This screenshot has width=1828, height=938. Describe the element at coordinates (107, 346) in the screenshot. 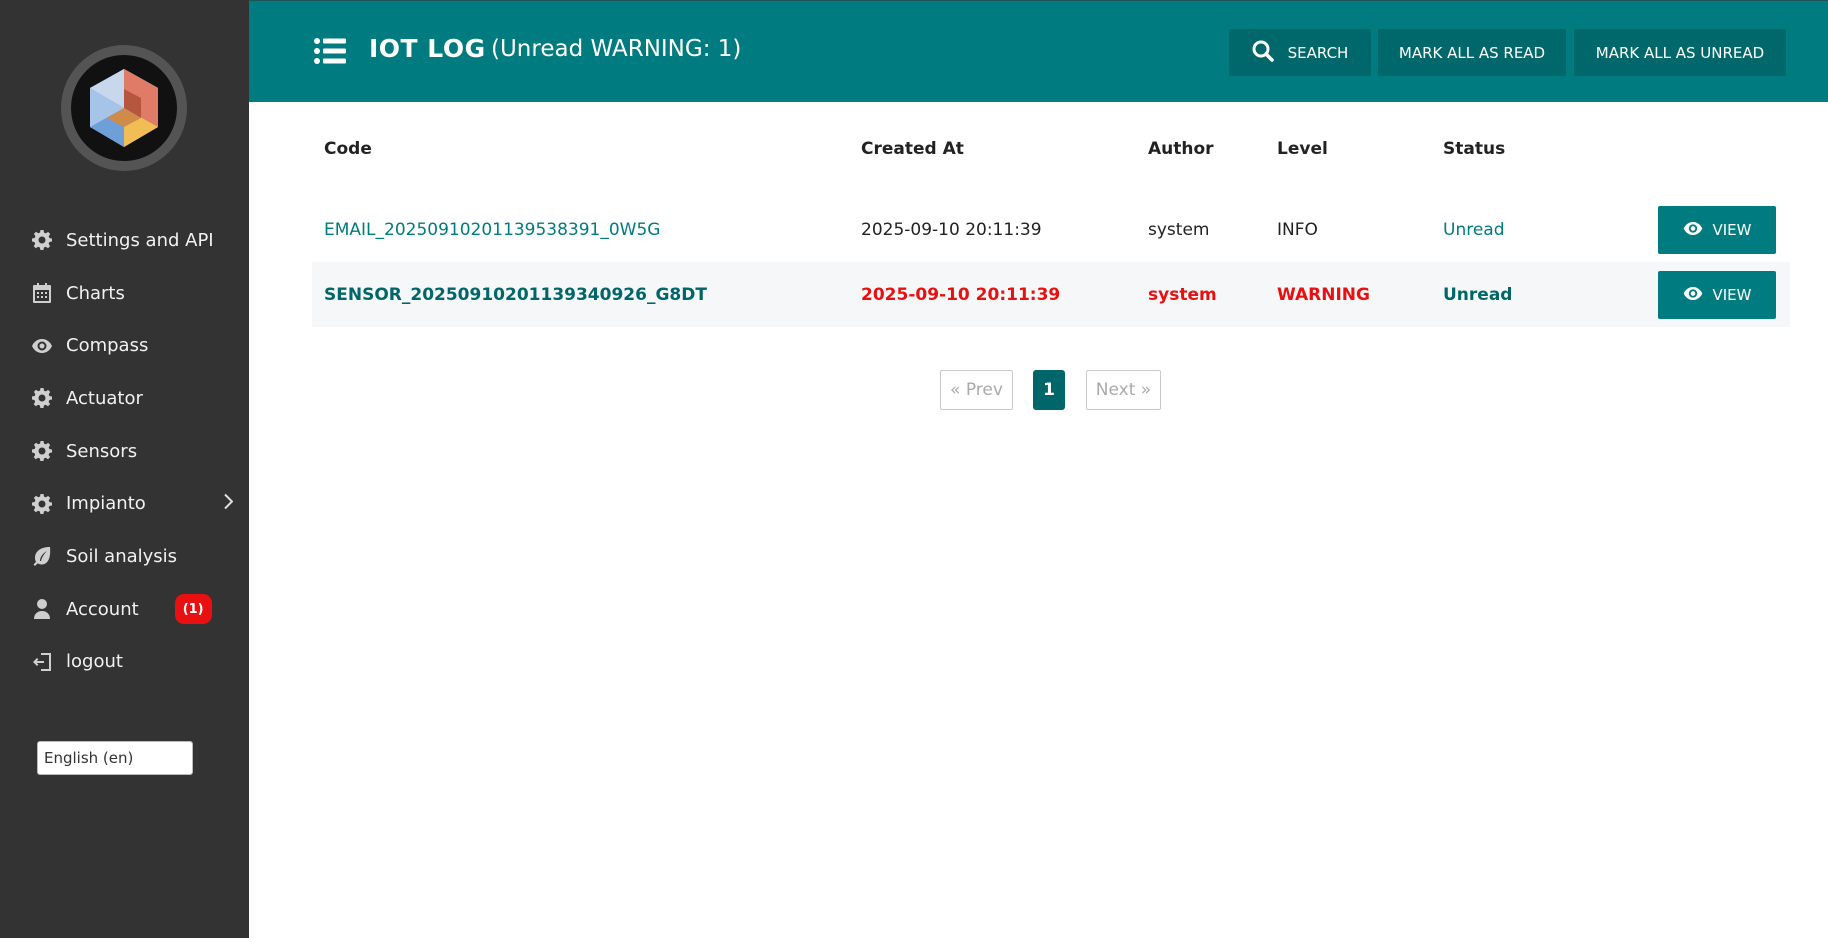

I see `sidebar-item-label: Compass` at that location.